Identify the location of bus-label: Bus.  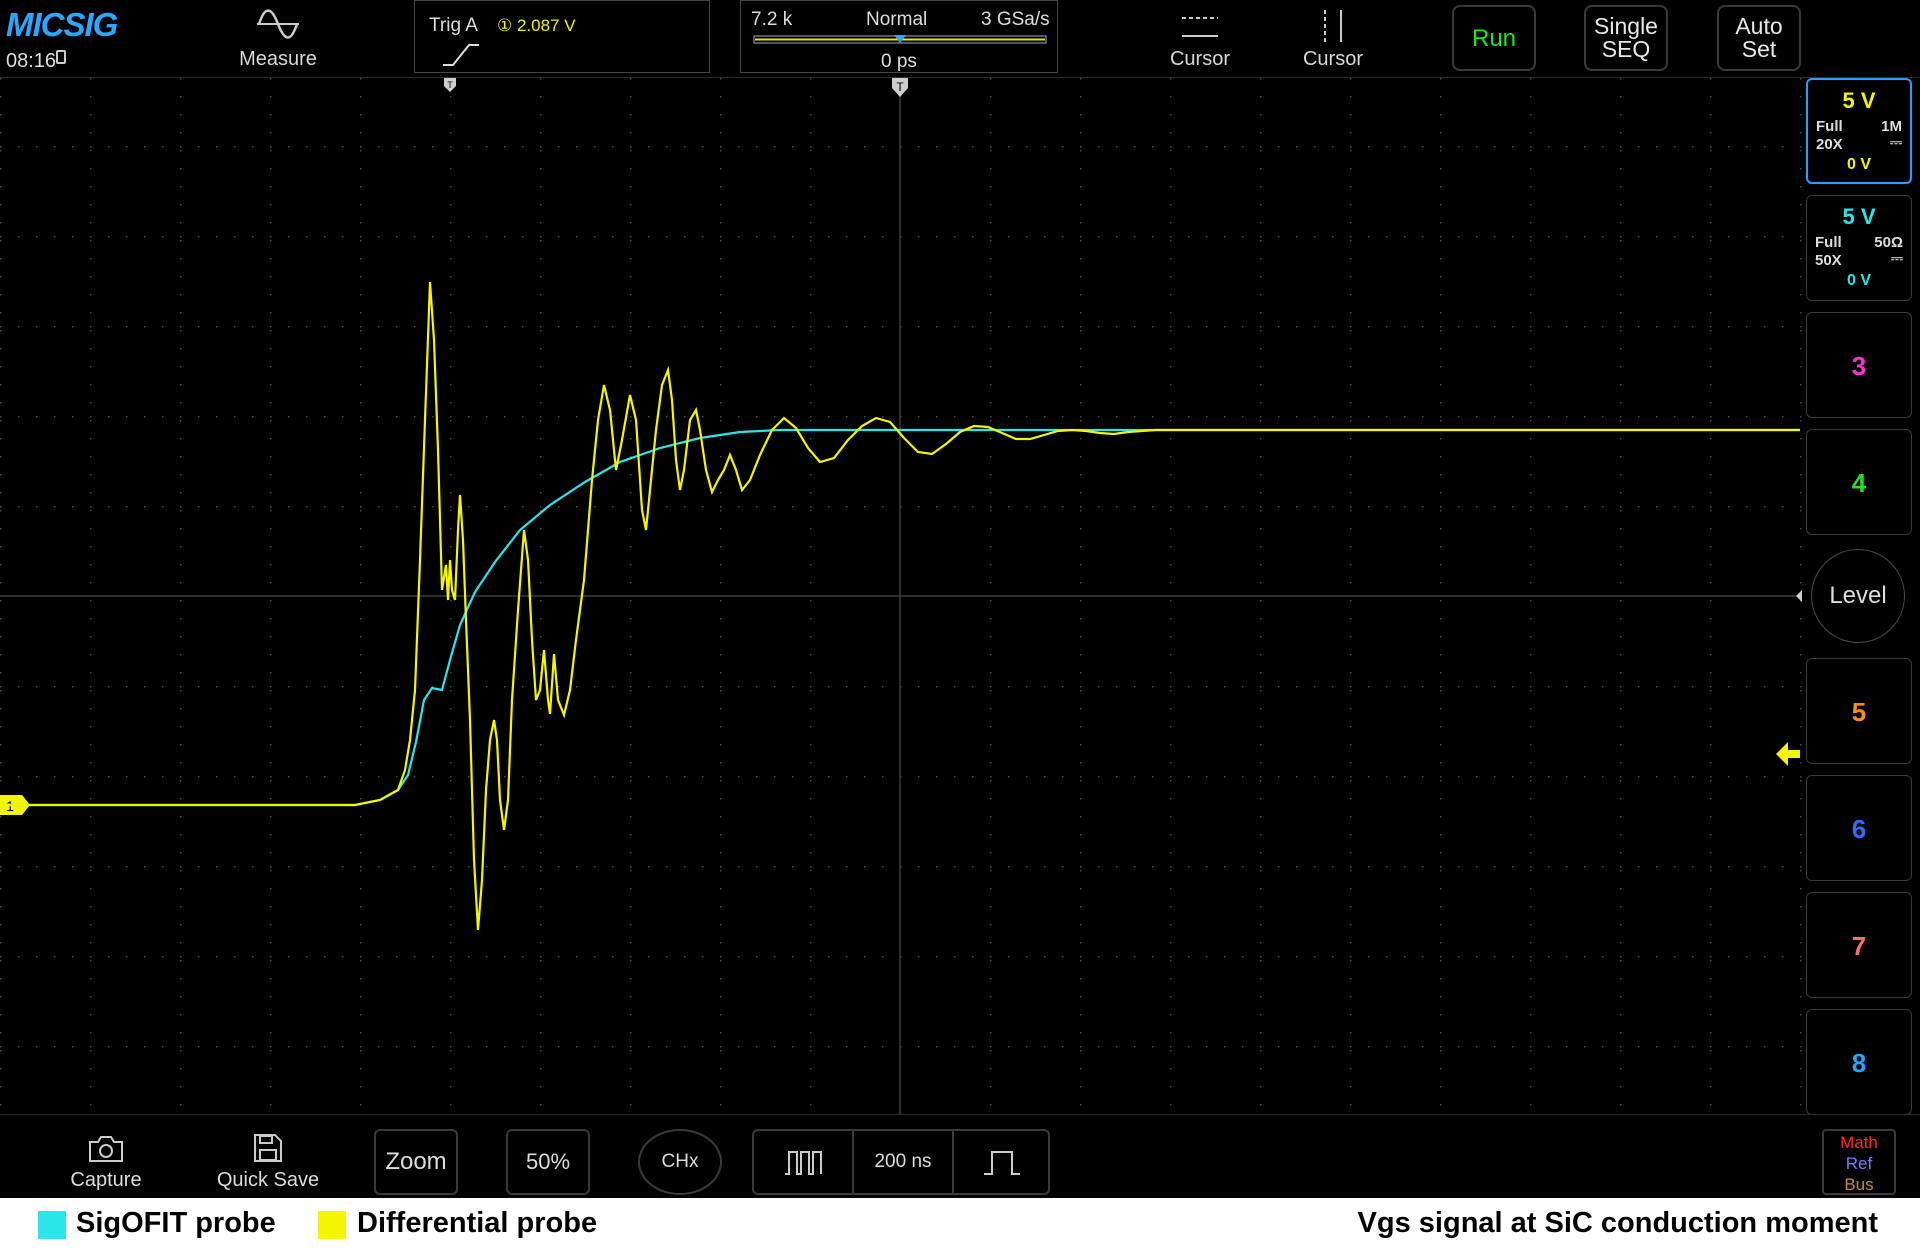
(1859, 1184).